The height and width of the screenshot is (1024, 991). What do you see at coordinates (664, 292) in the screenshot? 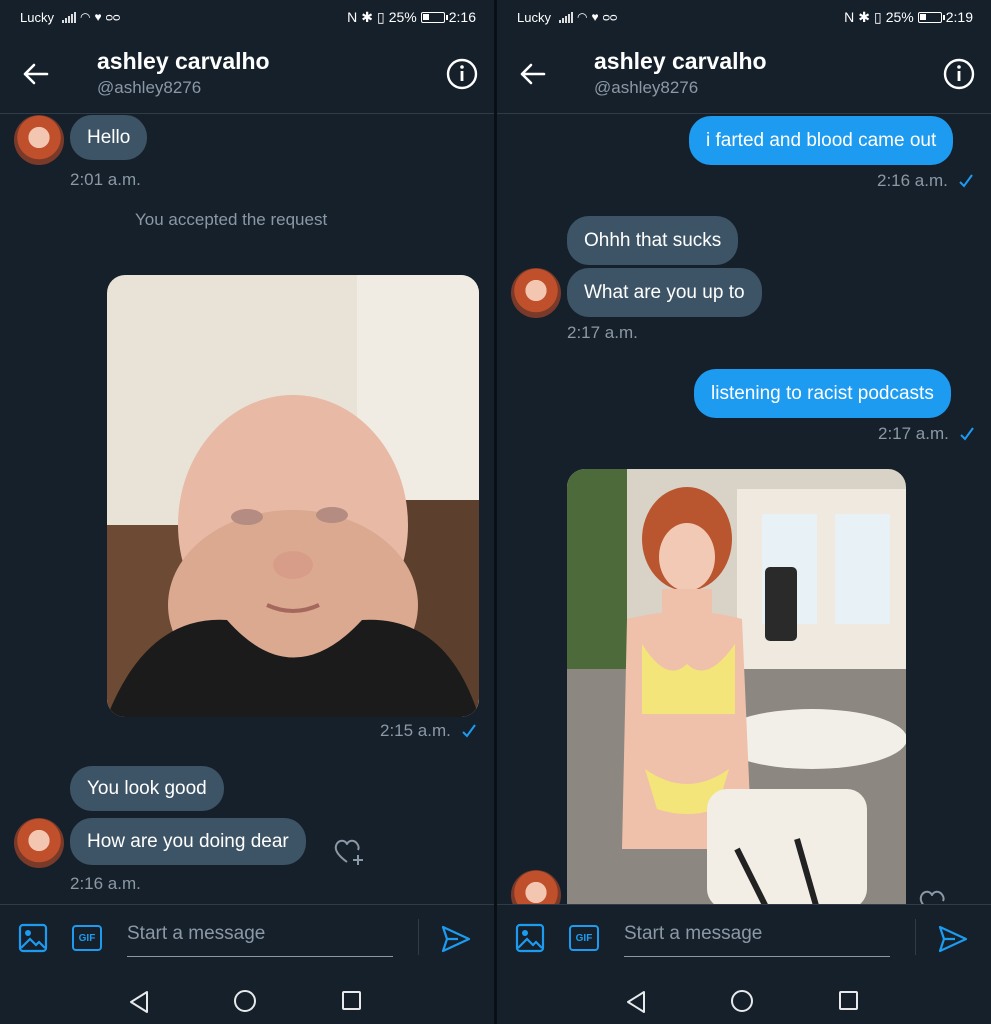
I see `received-message: What are you up to` at bounding box center [664, 292].